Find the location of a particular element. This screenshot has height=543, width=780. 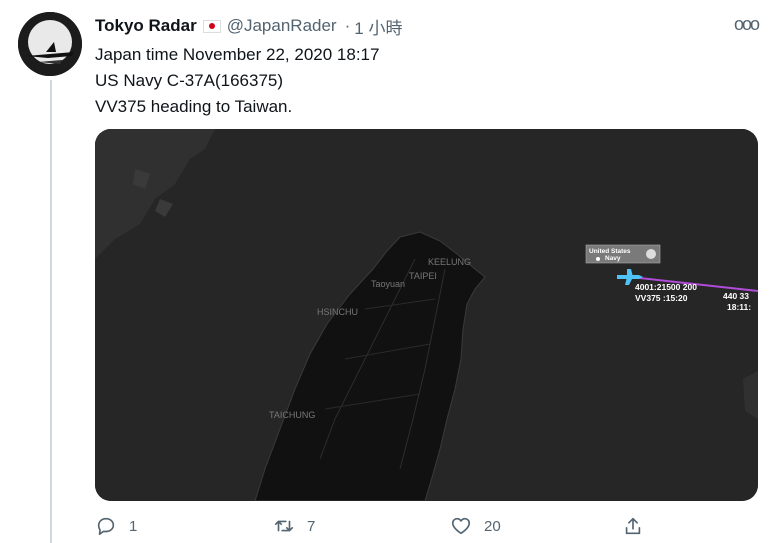

map-label-taichung: TAICHUNG is located at coordinates (292, 415).